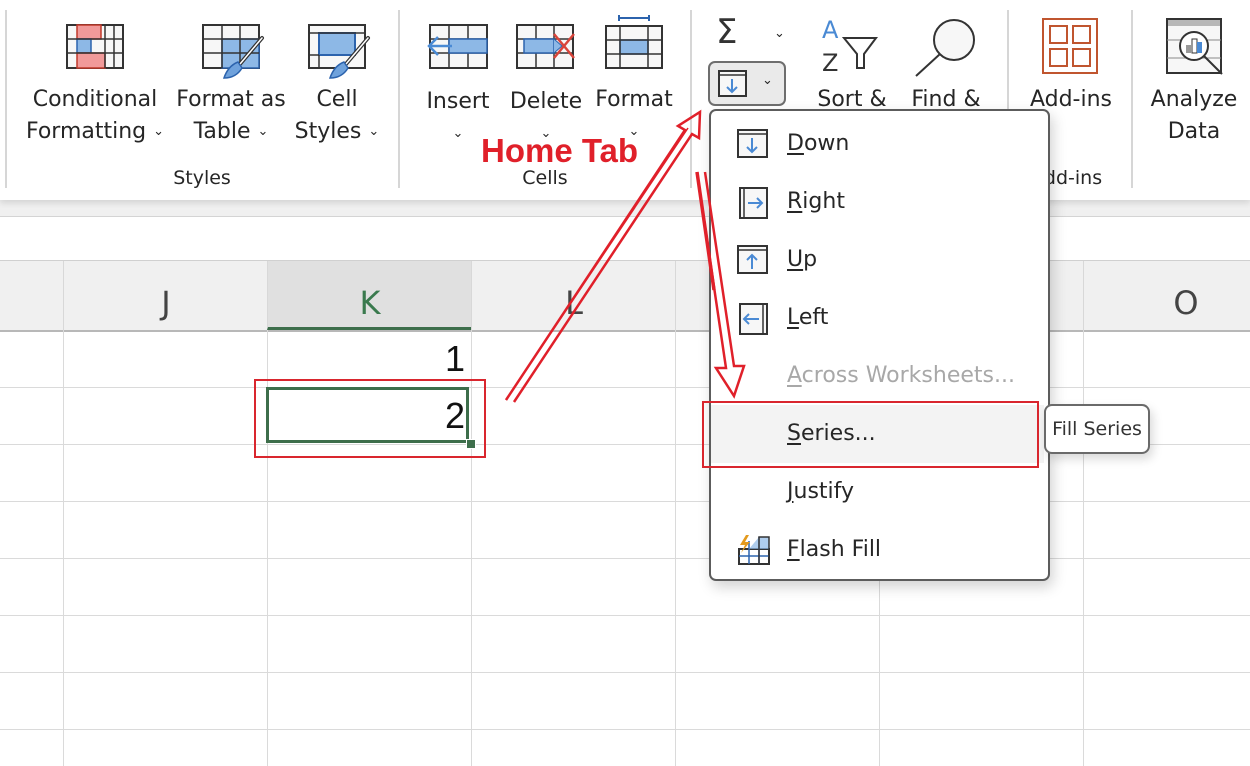 The width and height of the screenshot is (1250, 766). I want to click on sort-filter-button: A Z Sort &, so click(852, 66).